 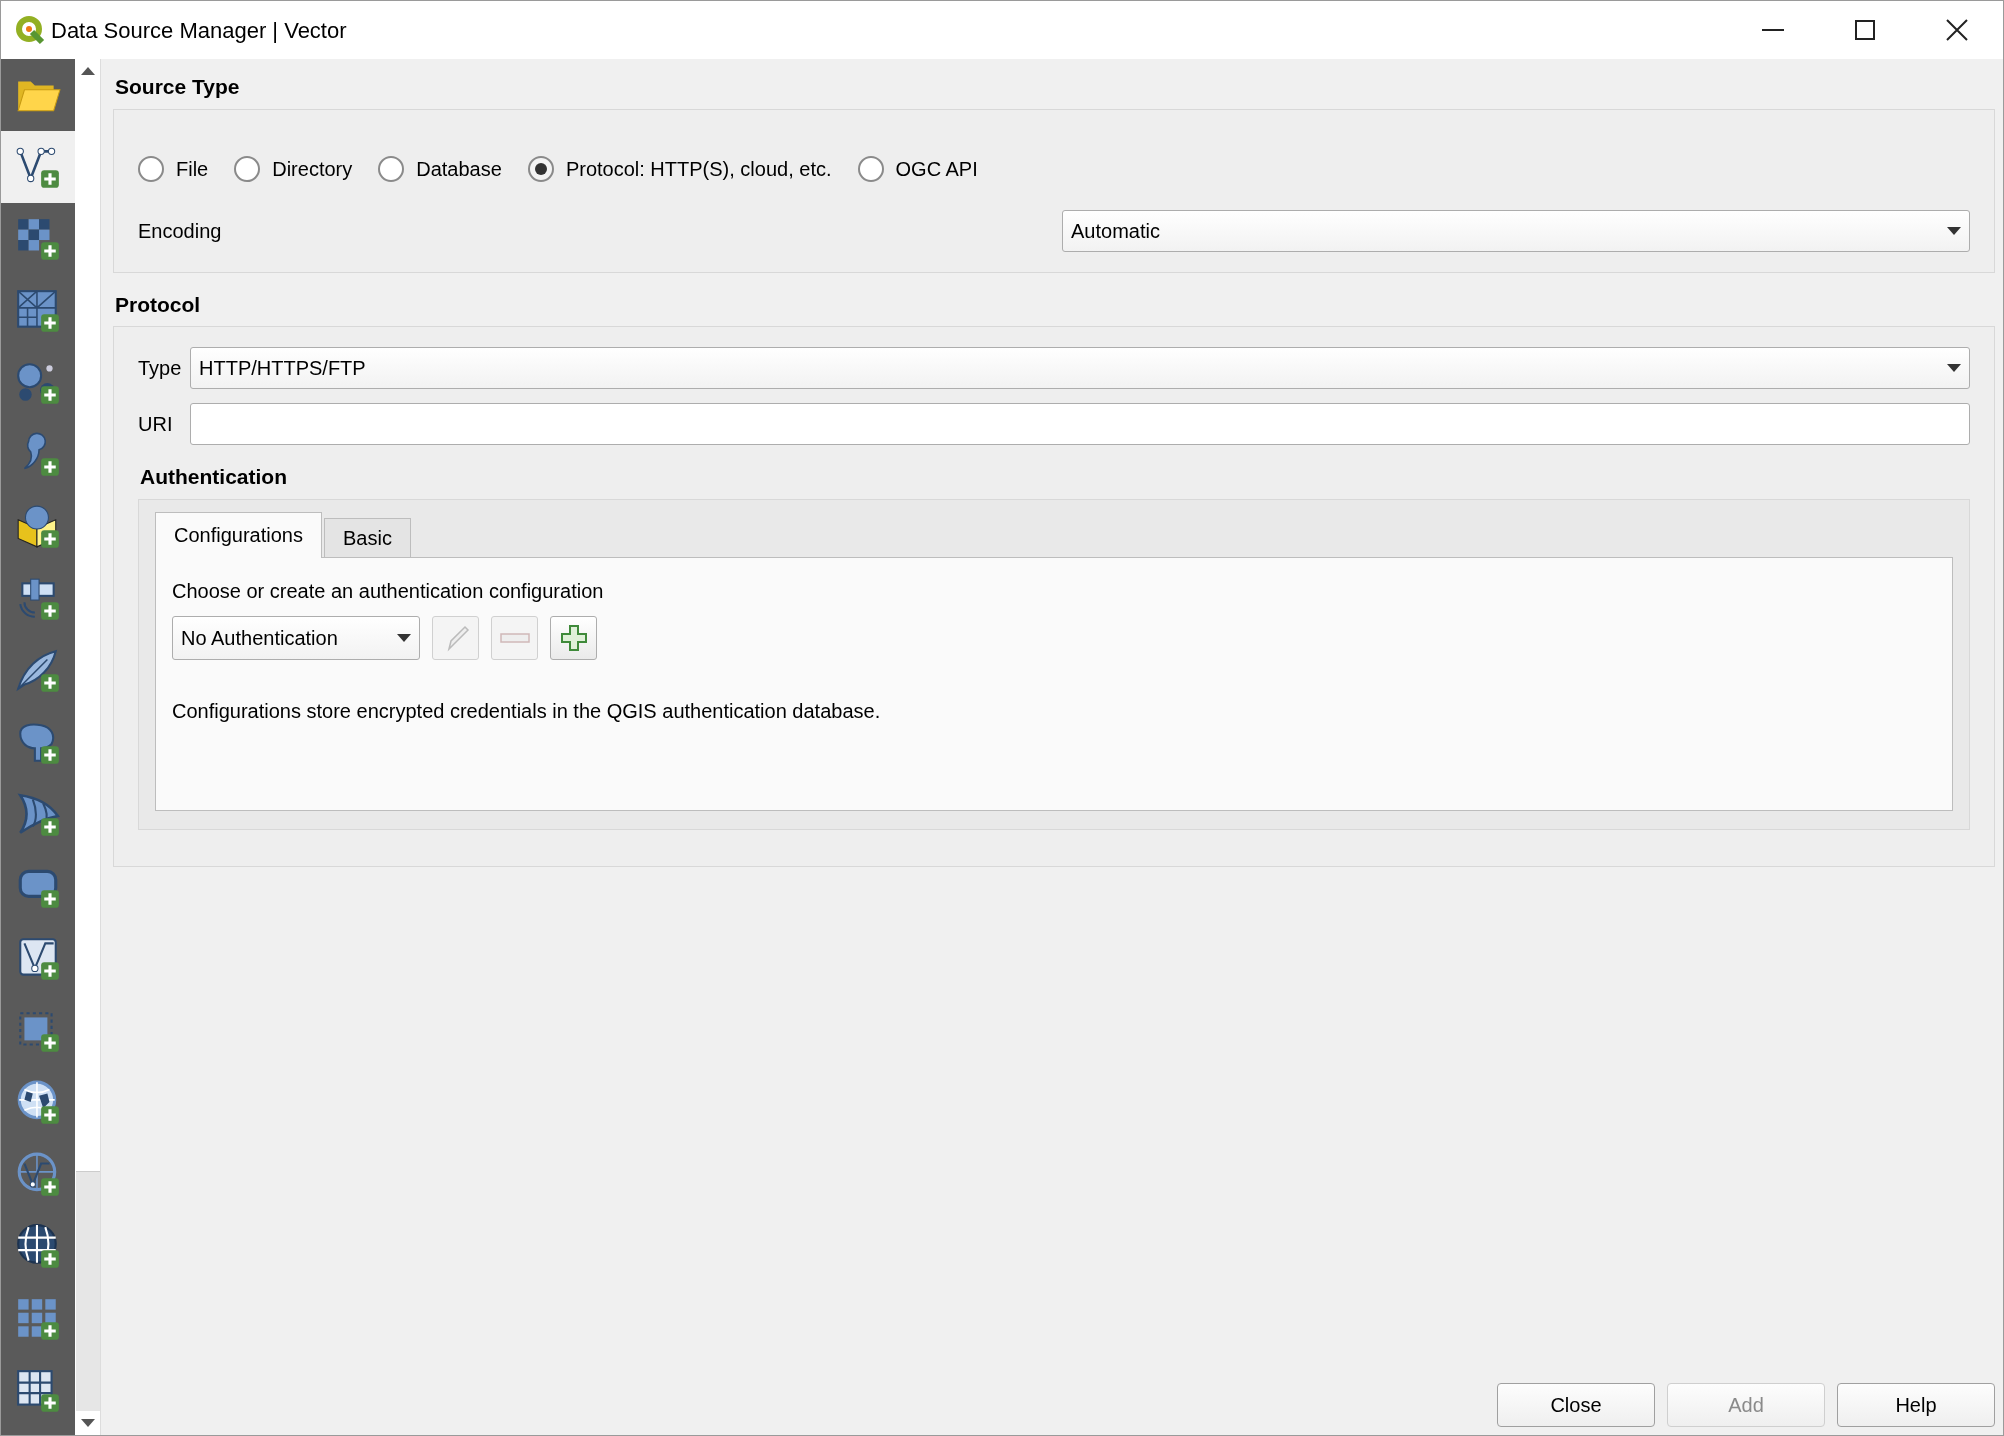 I want to click on uri-input-field, so click(x=1080, y=424).